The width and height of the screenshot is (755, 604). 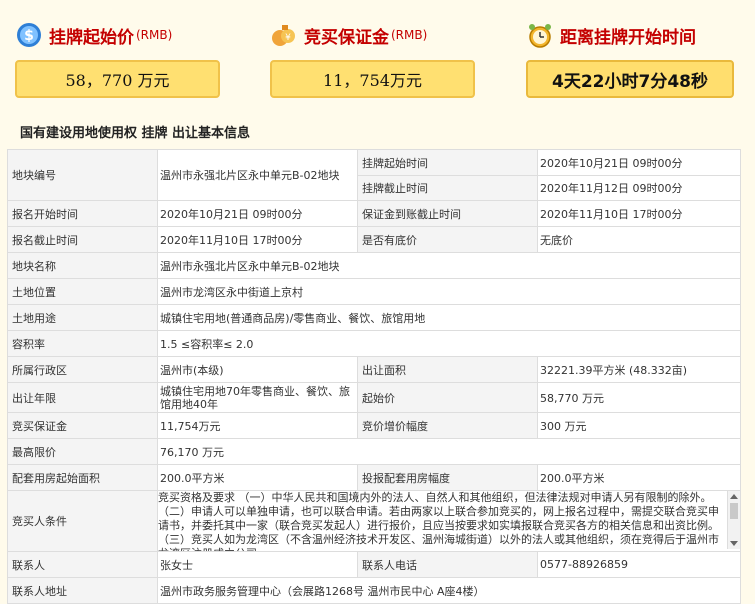 I want to click on parcel-name-value: 温州市永强北片区永中单元B-02地块, so click(x=449, y=265).